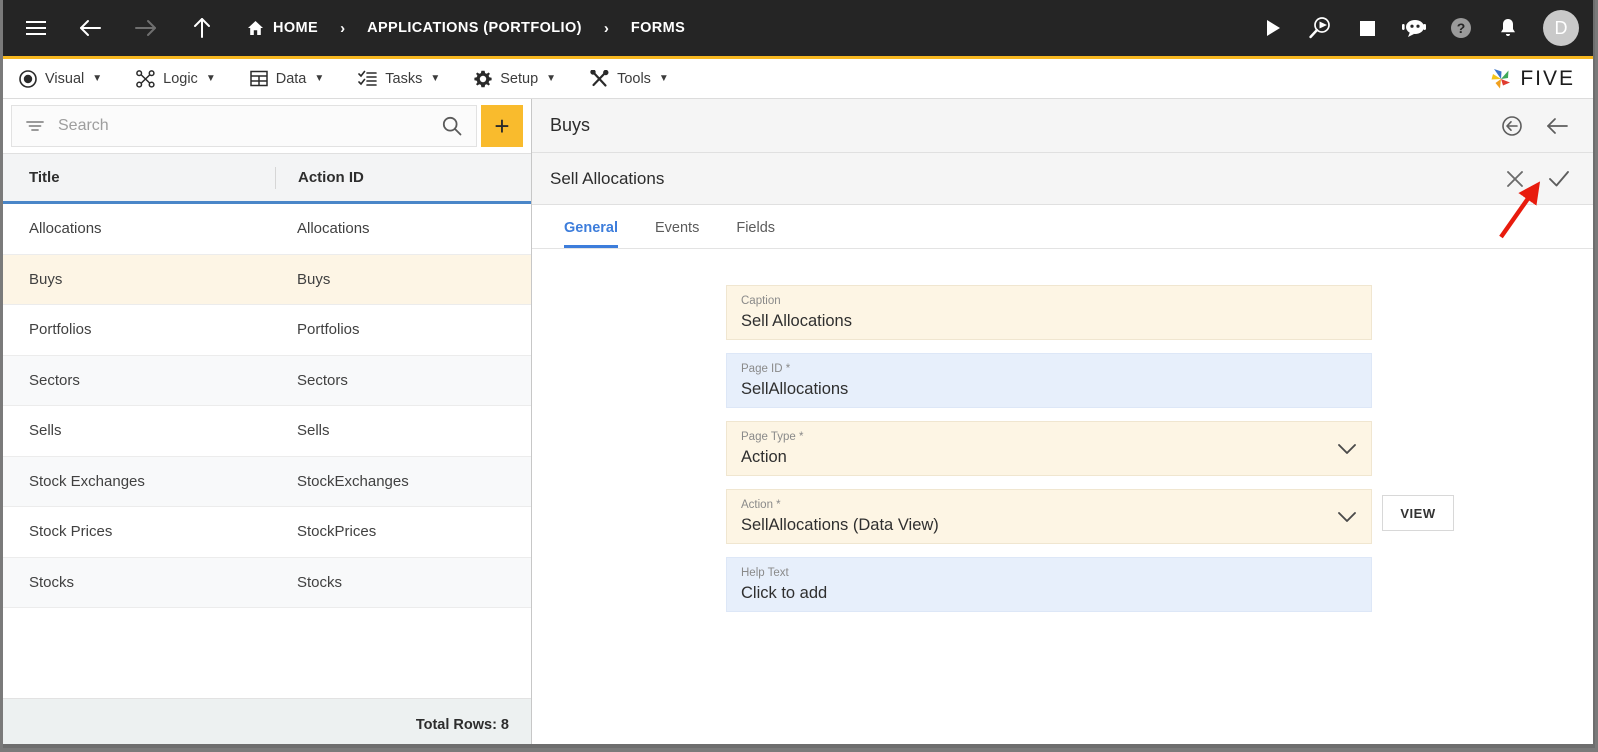 Image resolution: width=1598 pixels, height=752 pixels. What do you see at coordinates (1515, 179) in the screenshot?
I see `close-x-icon` at bounding box center [1515, 179].